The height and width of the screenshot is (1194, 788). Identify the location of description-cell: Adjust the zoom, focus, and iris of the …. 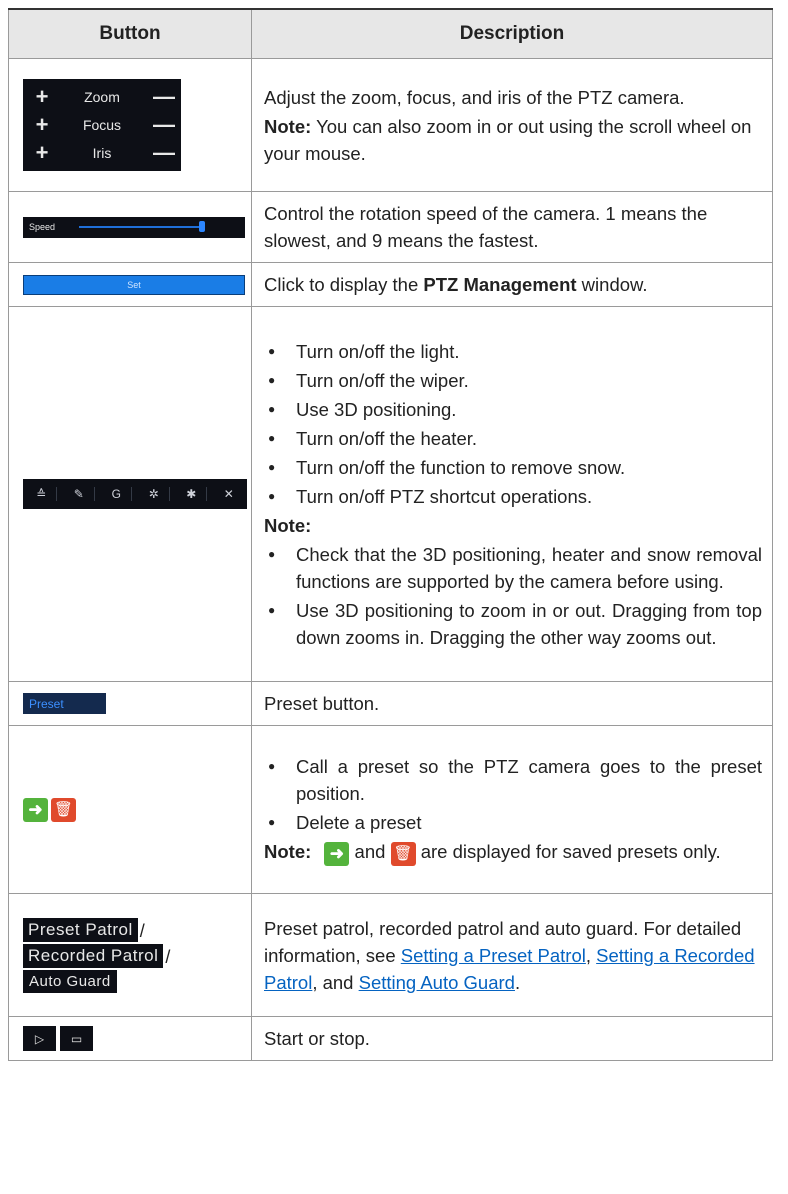
(512, 125).